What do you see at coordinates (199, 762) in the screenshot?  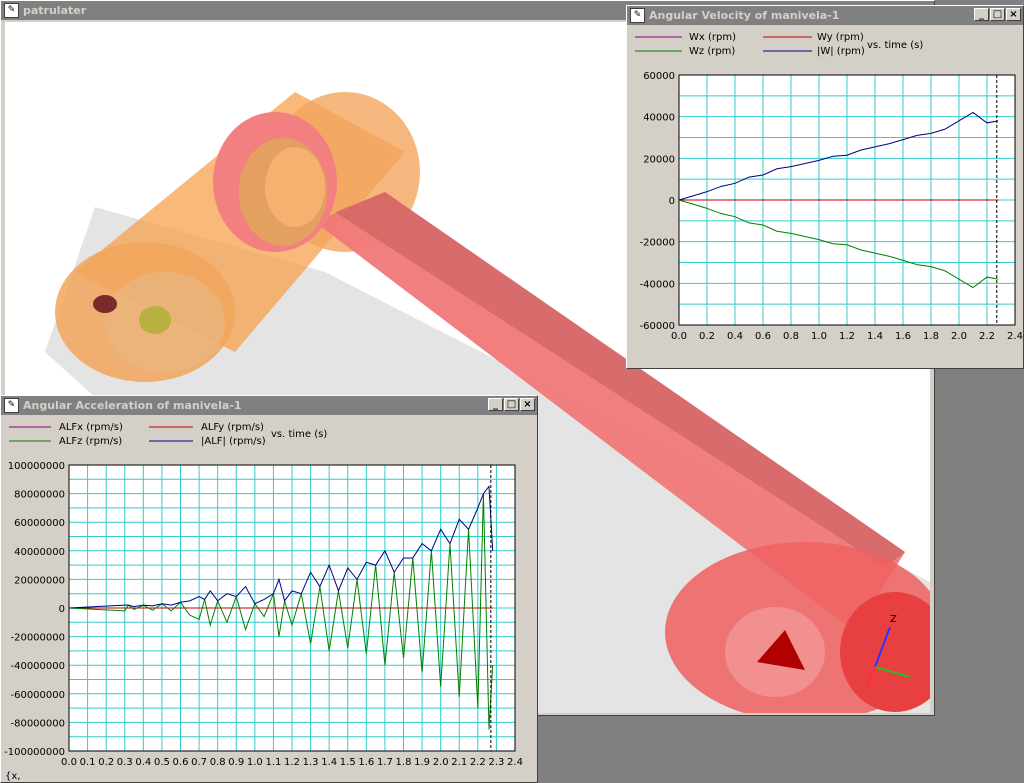 I see `x-tick-label: 0.7` at bounding box center [199, 762].